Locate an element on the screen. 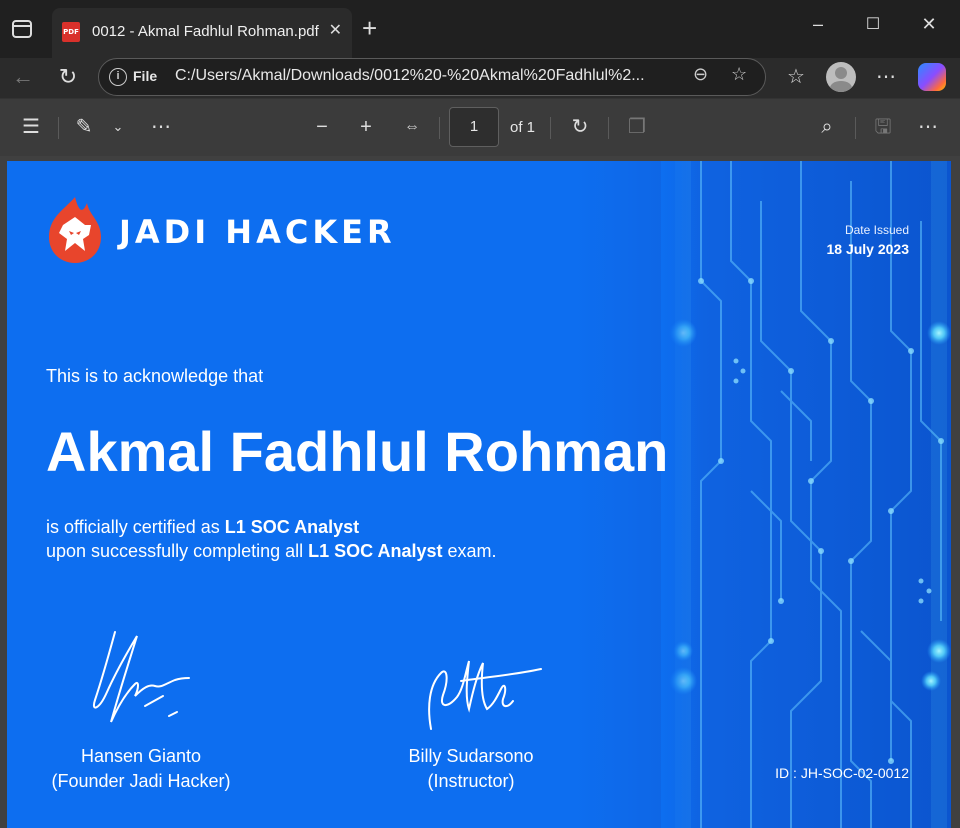 The width and height of the screenshot is (960, 828). signer-founder-name: Hansen Gianto is located at coordinates (141, 756).